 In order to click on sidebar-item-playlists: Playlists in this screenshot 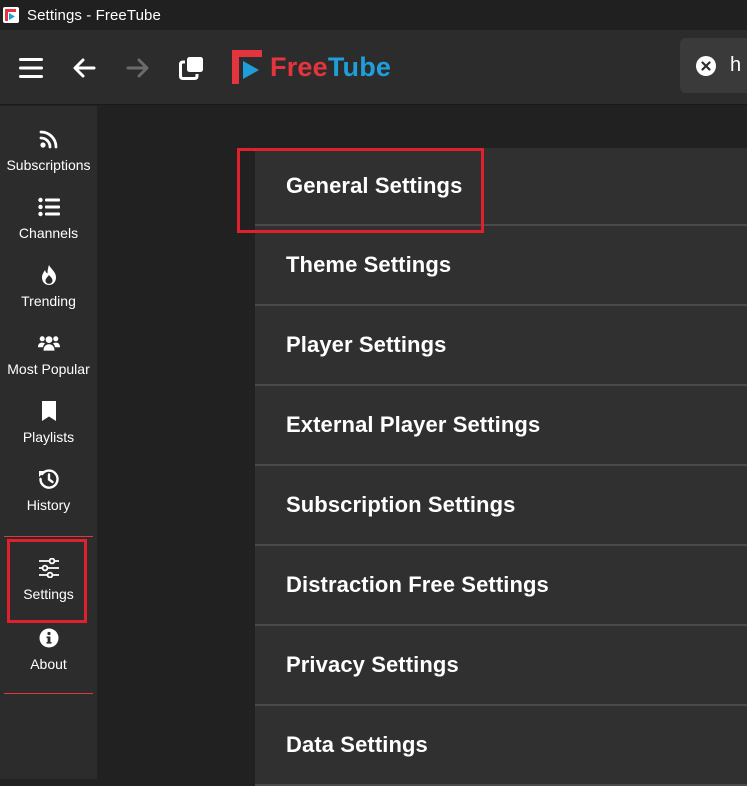, I will do `click(48, 422)`.